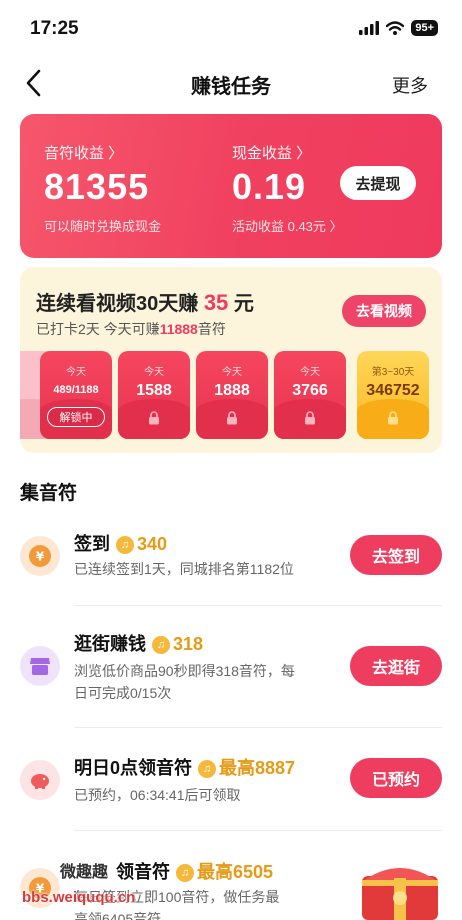 The image size is (462, 920). I want to click on task-title: 签到 ♫ 340, so click(120, 543).